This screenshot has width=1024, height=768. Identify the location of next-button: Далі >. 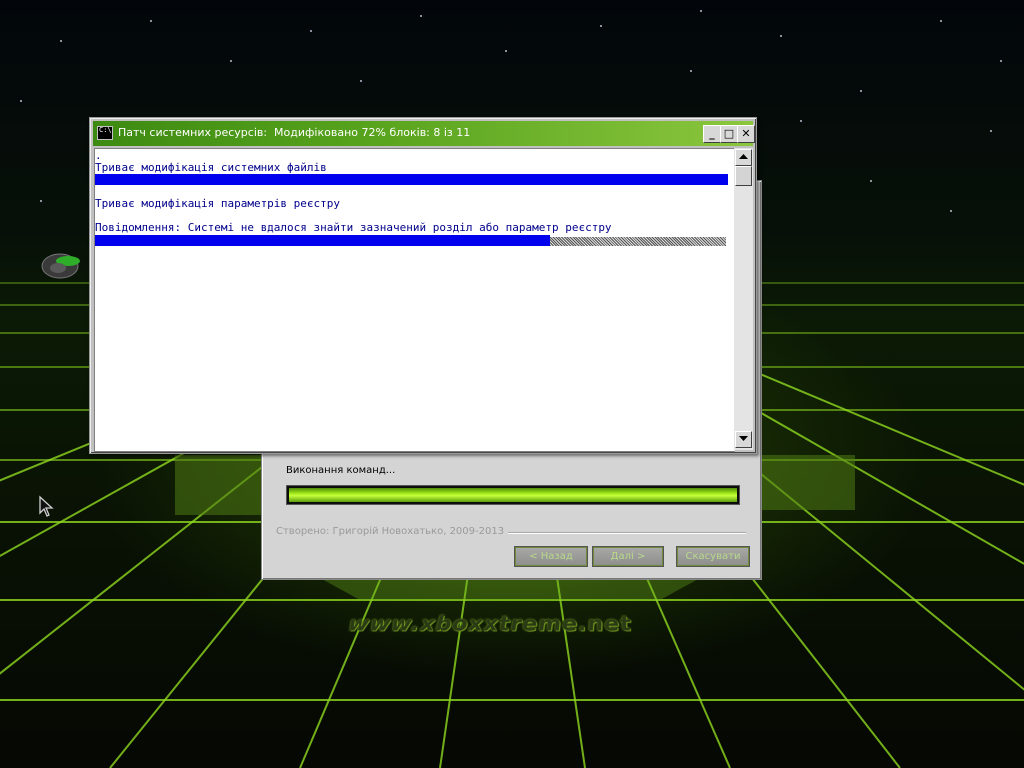
(628, 556).